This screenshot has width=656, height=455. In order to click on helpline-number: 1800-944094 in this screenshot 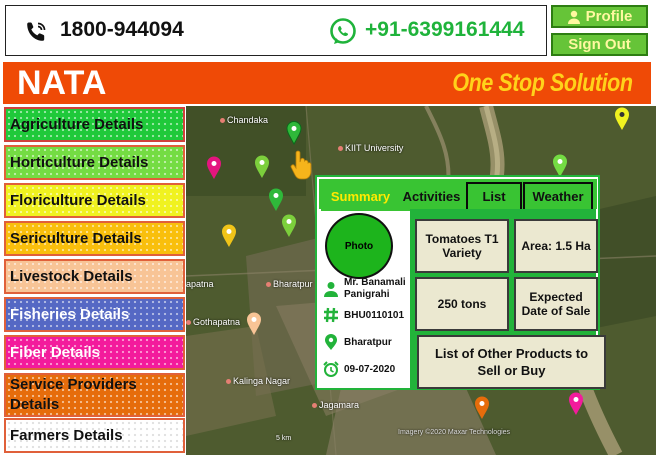, I will do `click(122, 30)`.